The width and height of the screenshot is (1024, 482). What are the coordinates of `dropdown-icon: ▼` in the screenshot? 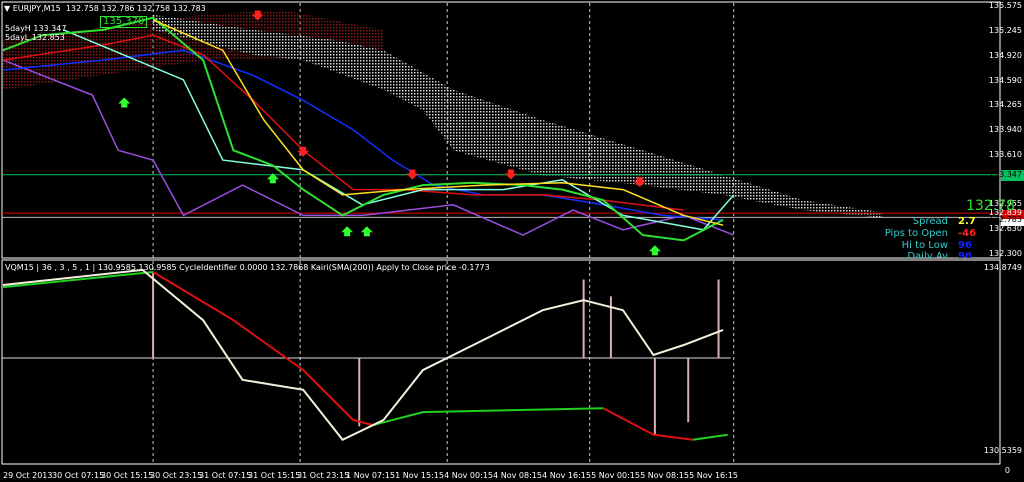 It's located at (8, 8).